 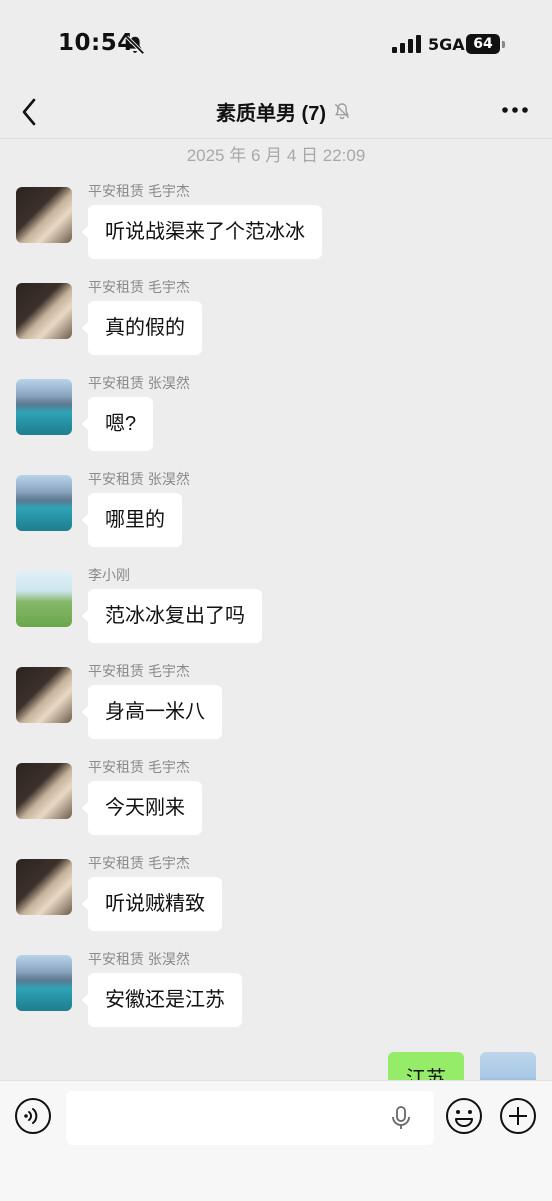 I want to click on plus-icon, so click(x=518, y=1116).